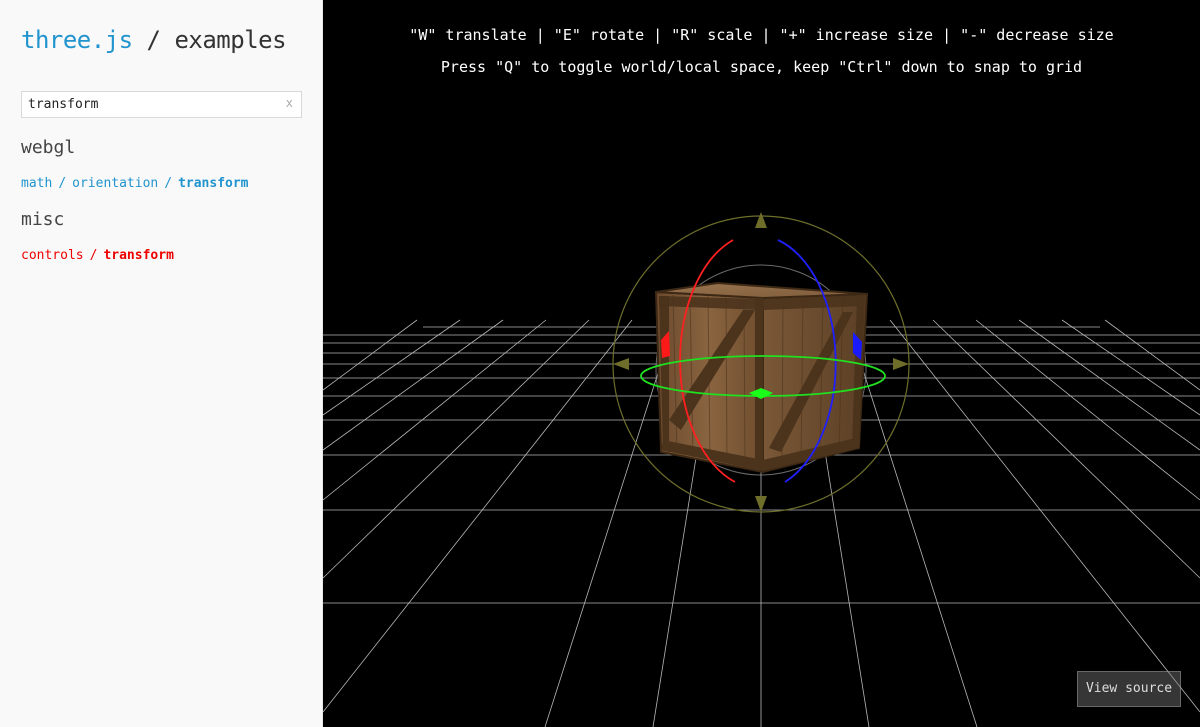 This screenshot has height=727, width=1200. Describe the element at coordinates (901, 364) in the screenshot. I see `gizmo-handle-right` at that location.